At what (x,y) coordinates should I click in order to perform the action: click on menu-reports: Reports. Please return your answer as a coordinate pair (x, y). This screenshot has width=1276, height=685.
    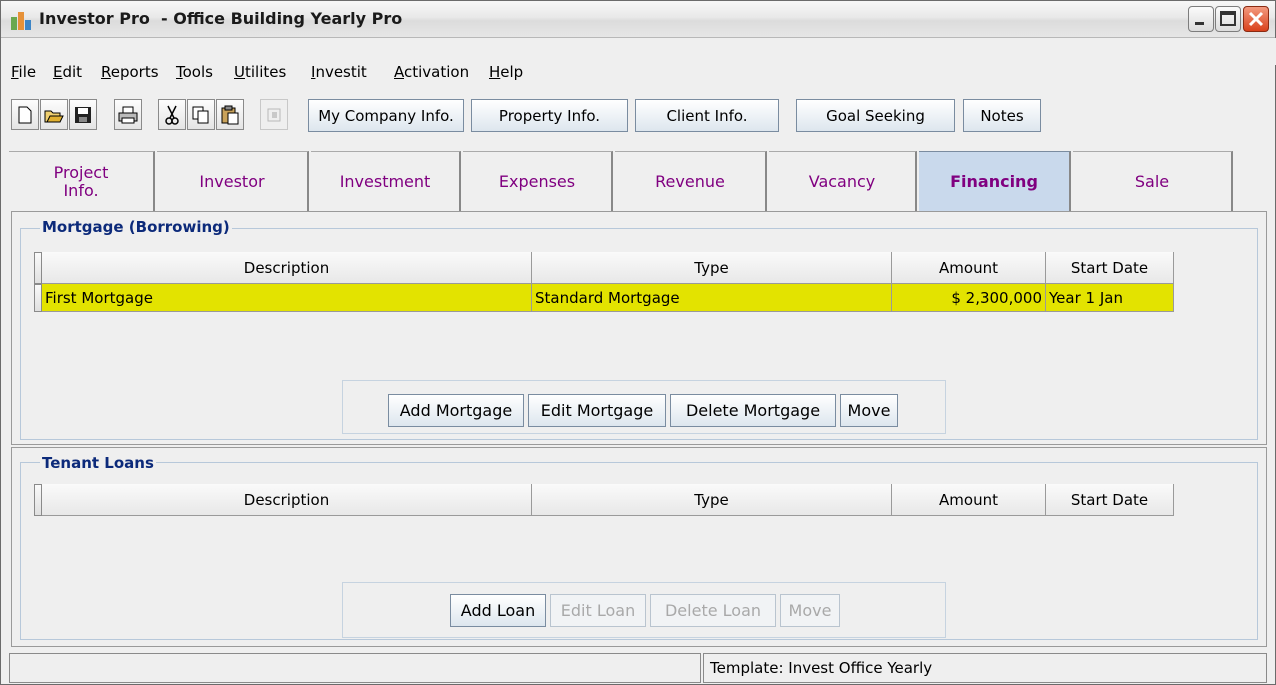
    Looking at the image, I should click on (130, 72).